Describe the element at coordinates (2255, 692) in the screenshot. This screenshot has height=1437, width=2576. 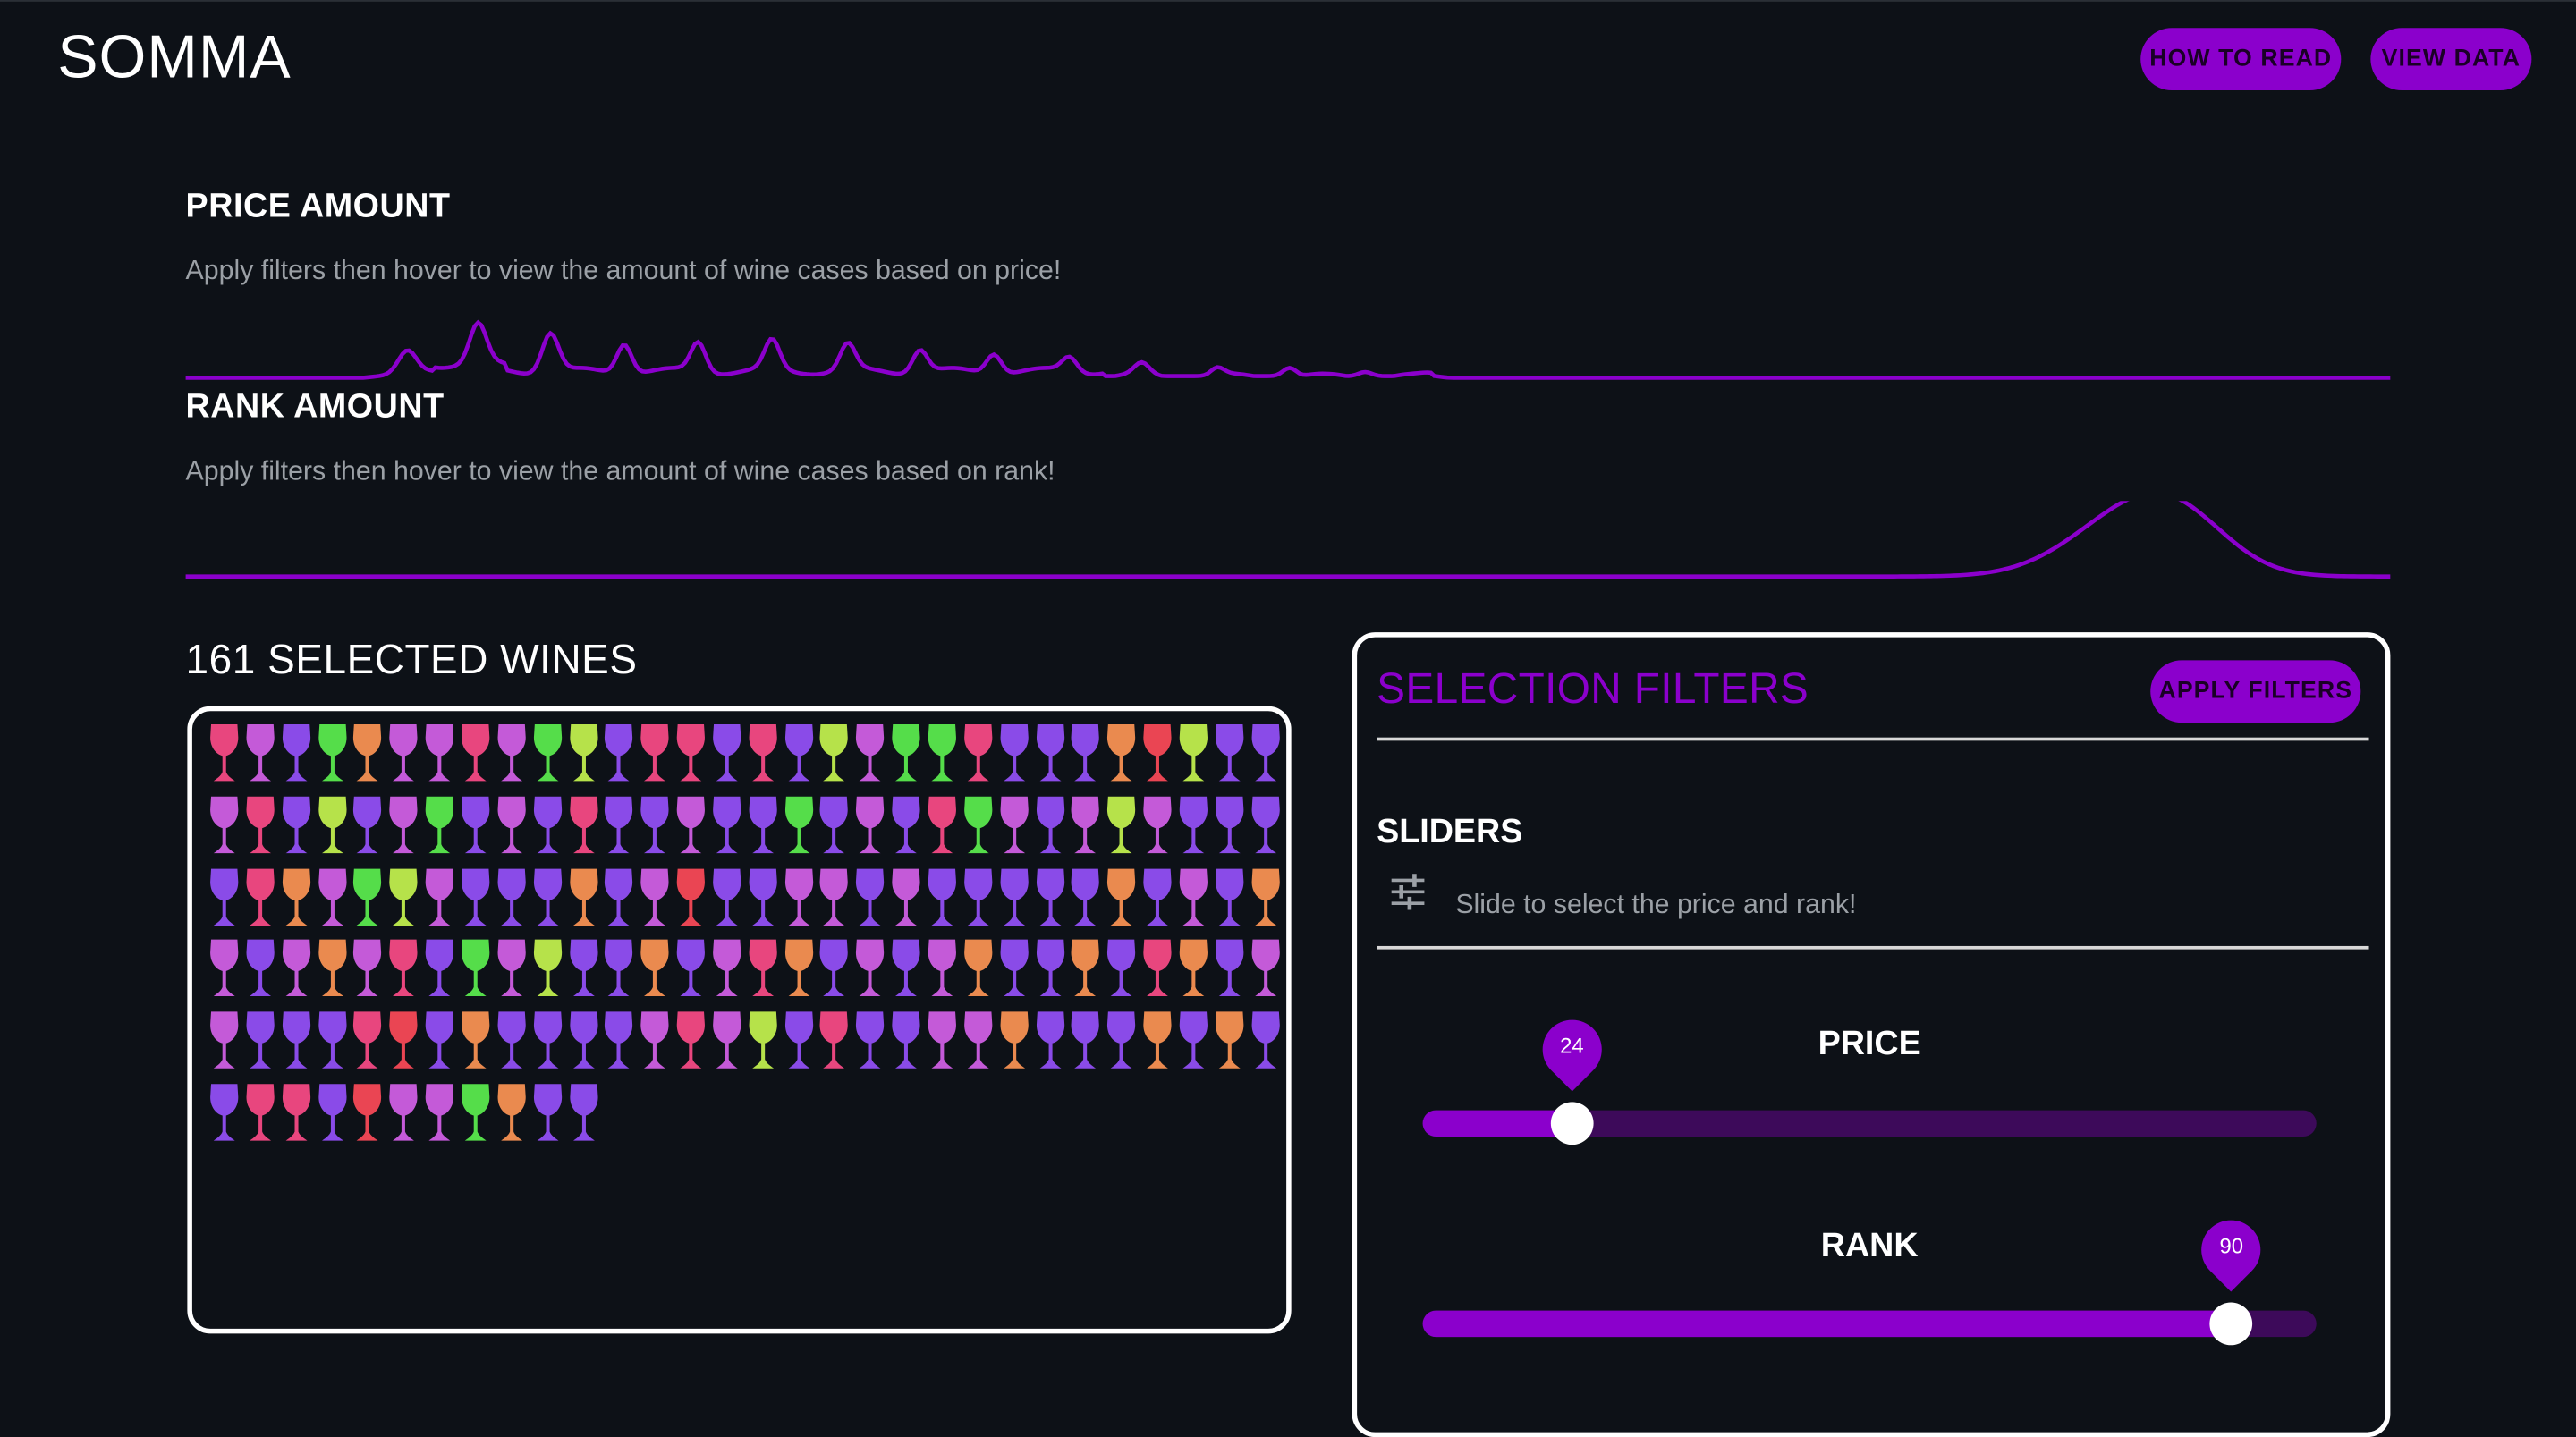
I see `apply-filters-button: APPLY FILTERS` at that location.